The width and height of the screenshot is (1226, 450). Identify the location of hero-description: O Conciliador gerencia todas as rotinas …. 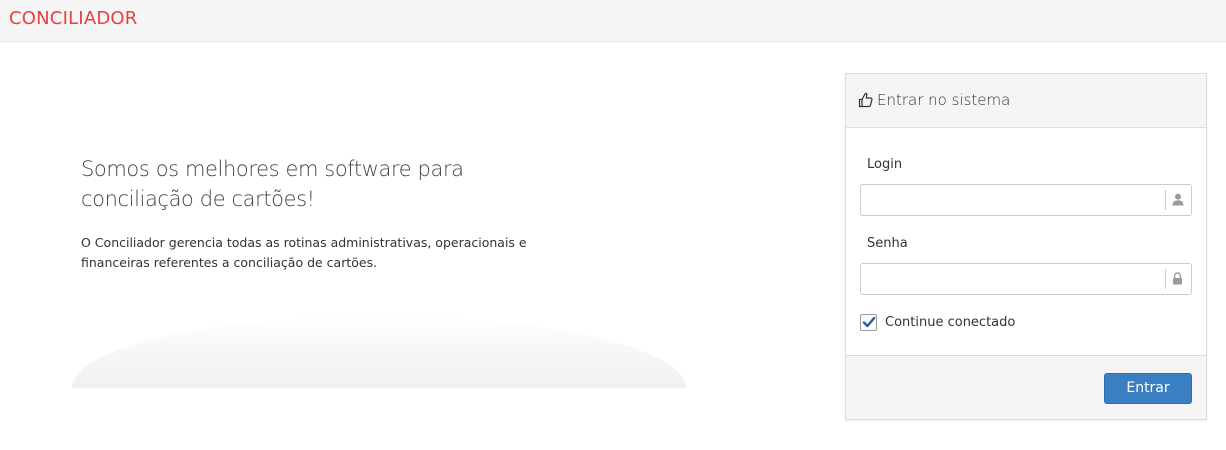
(304, 252).